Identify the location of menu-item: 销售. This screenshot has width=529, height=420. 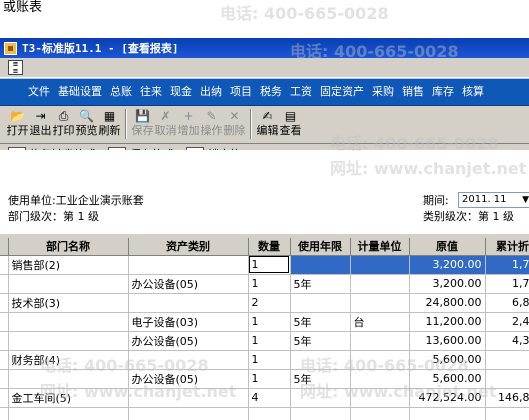
(413, 92).